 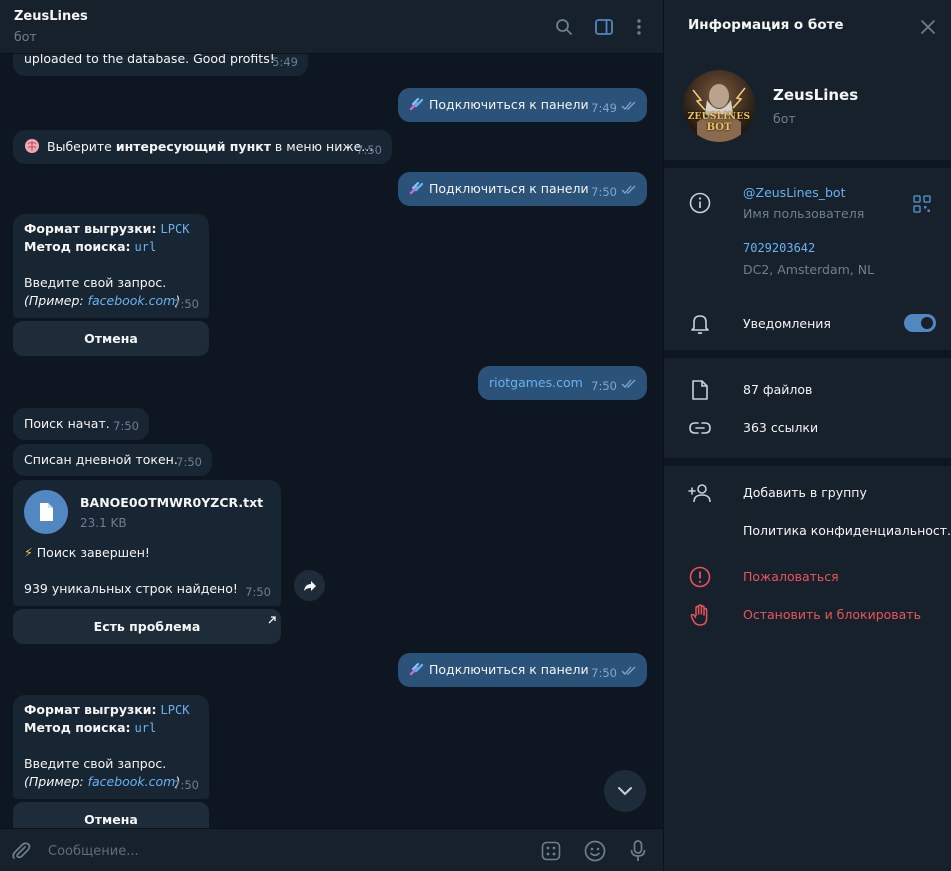 I want to click on toggle-knob, so click(x=927, y=323).